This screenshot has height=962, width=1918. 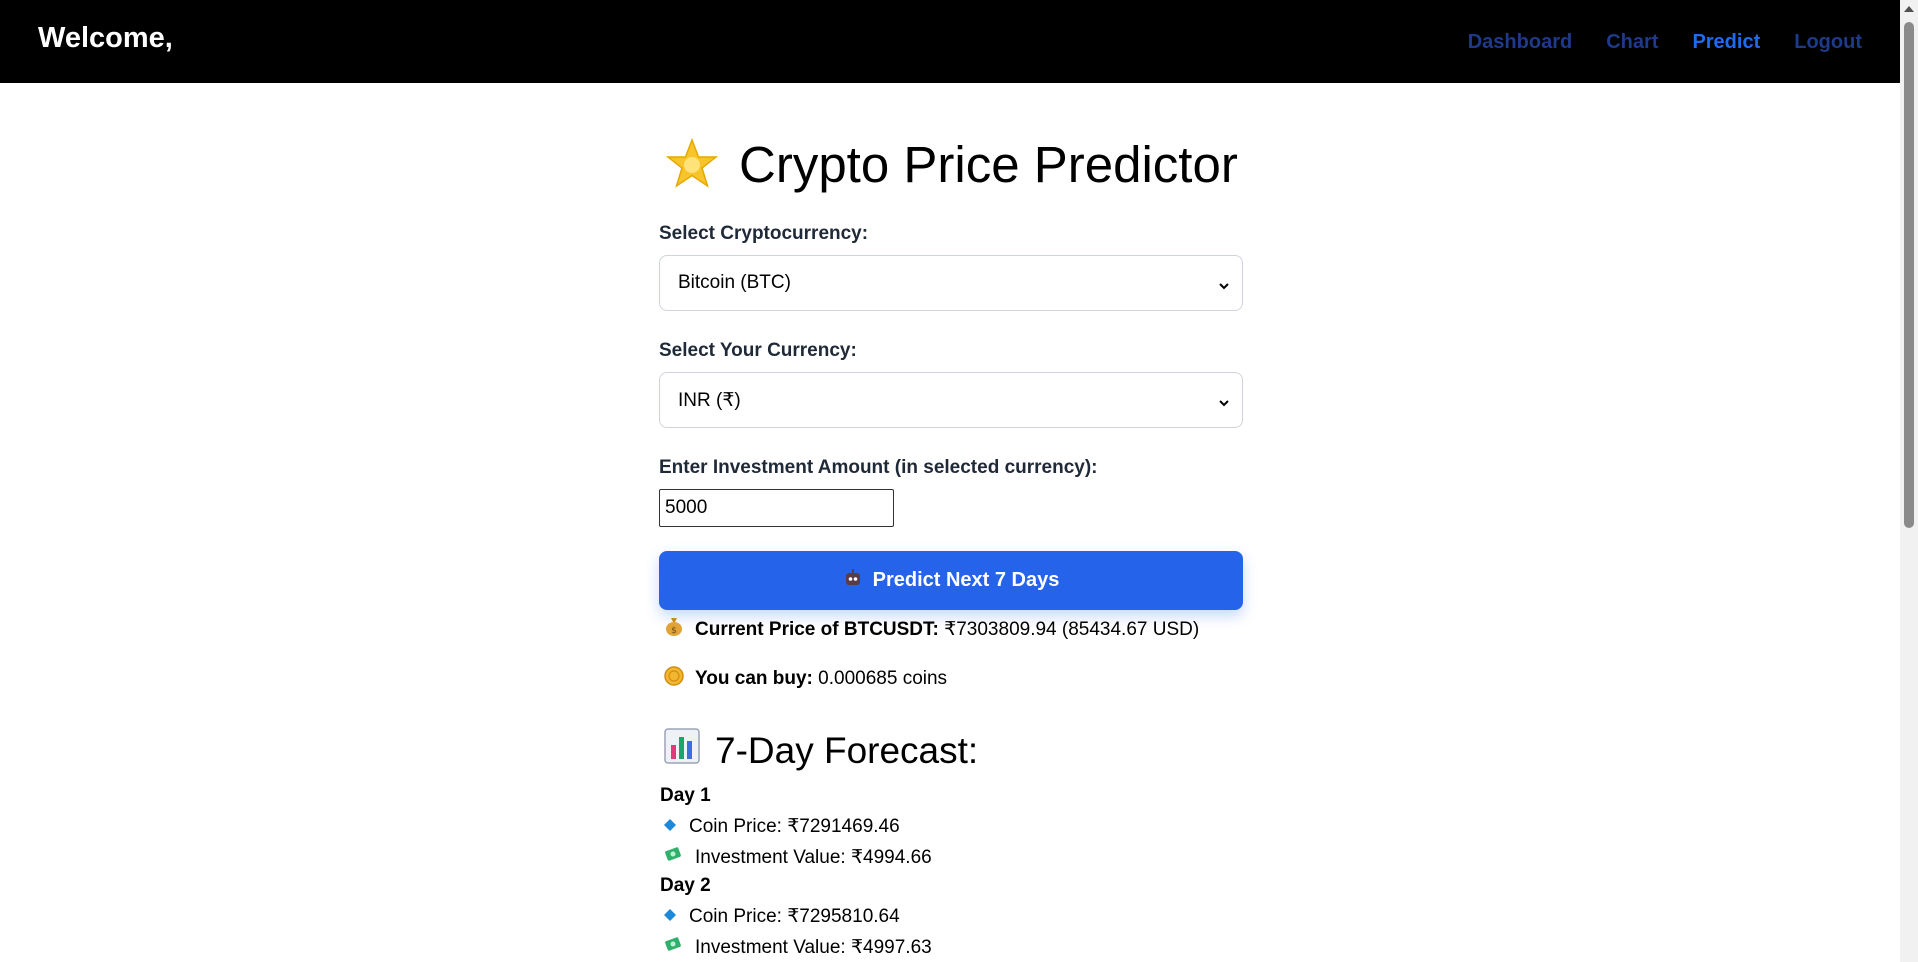 I want to click on forecast-coin-price: Coin Price: ₹7295810.64, so click(x=781, y=916).